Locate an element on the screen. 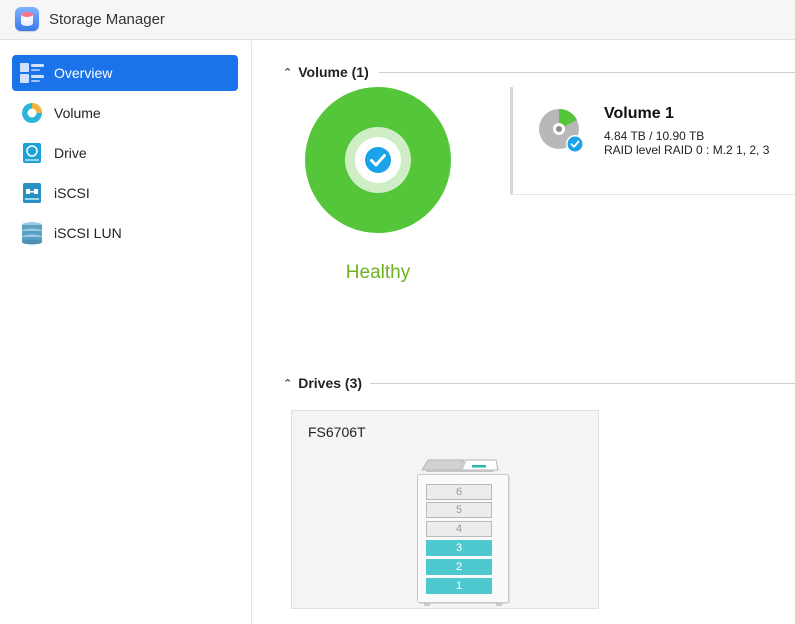 This screenshot has height=624, width=795. nas-device-card: FS6706T 6 5 4 3 2 1 is located at coordinates (445, 509).